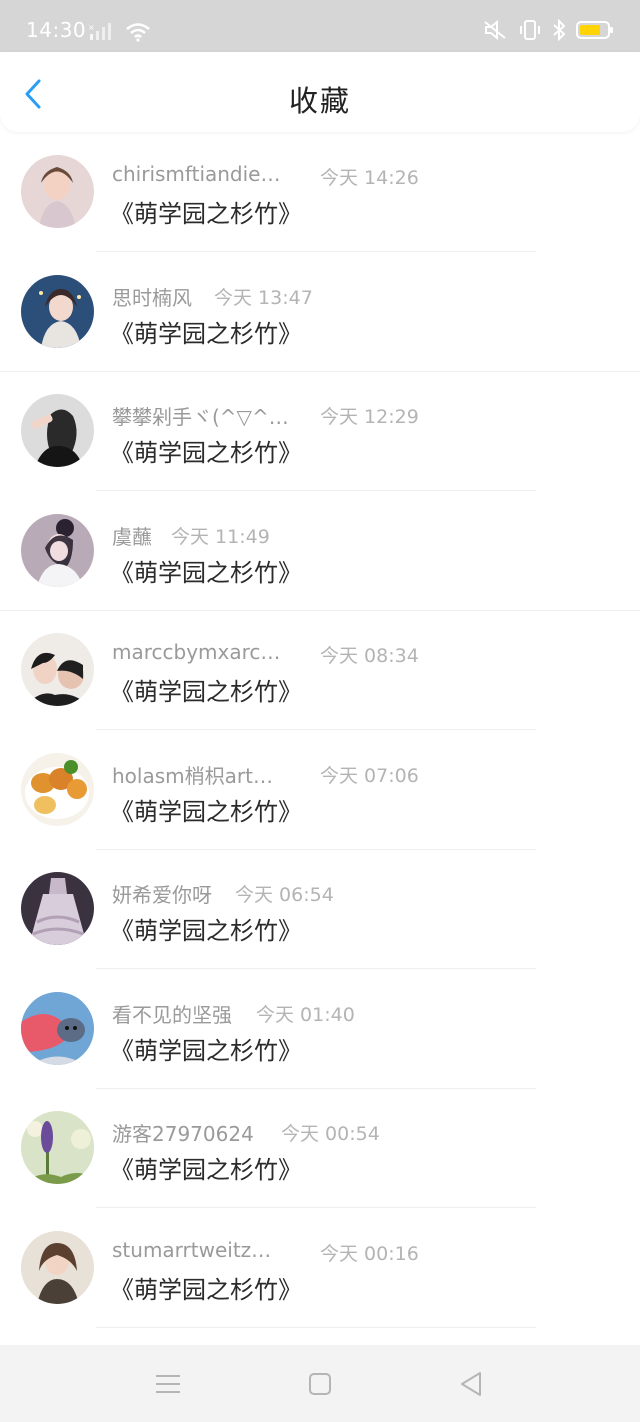 Image resolution: width=640 pixels, height=1422 pixels. What do you see at coordinates (320, 1149) in the screenshot?
I see `list-item: 游客27970624 今天 00:54 《萌学园之杉竹》` at bounding box center [320, 1149].